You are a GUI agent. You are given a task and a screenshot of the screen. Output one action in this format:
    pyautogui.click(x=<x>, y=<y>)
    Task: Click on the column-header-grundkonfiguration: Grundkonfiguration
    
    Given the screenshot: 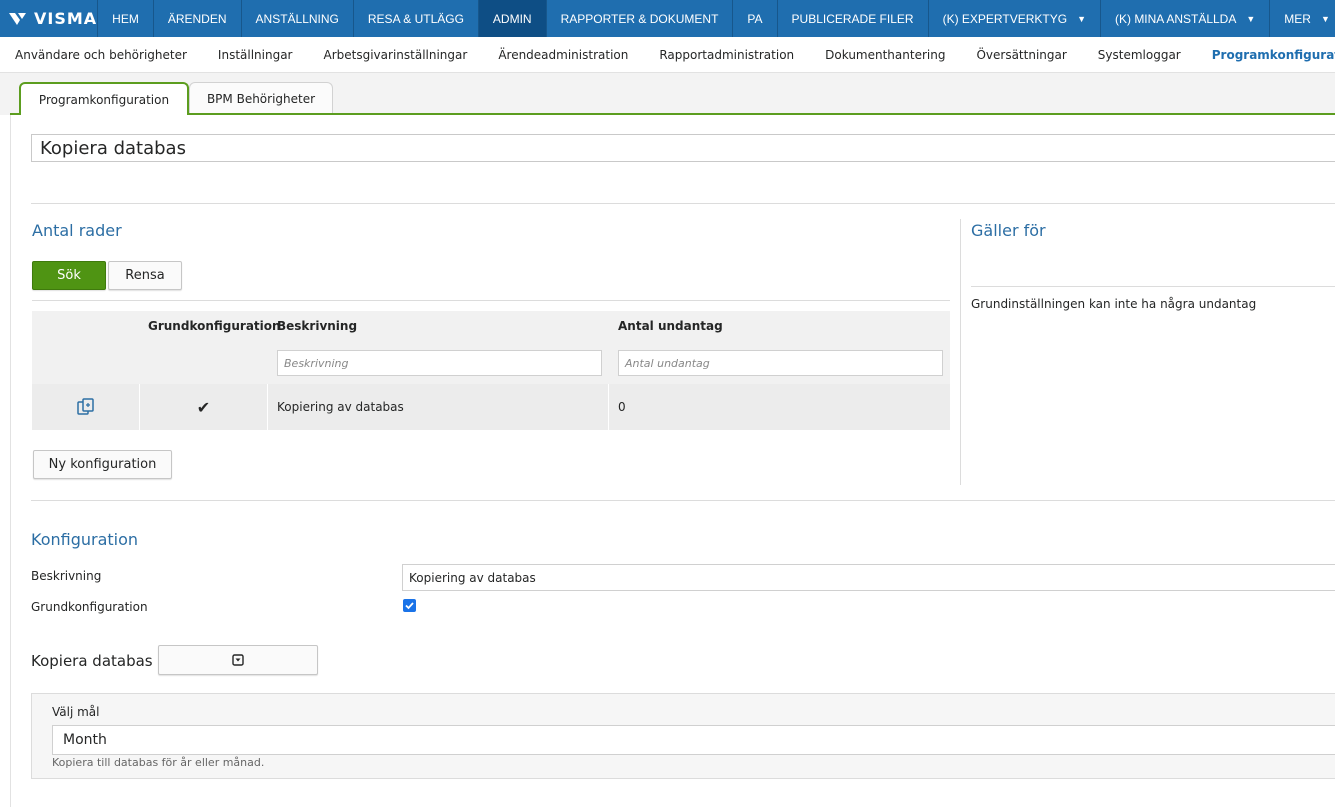 What is the action you would take?
    pyautogui.click(x=214, y=326)
    